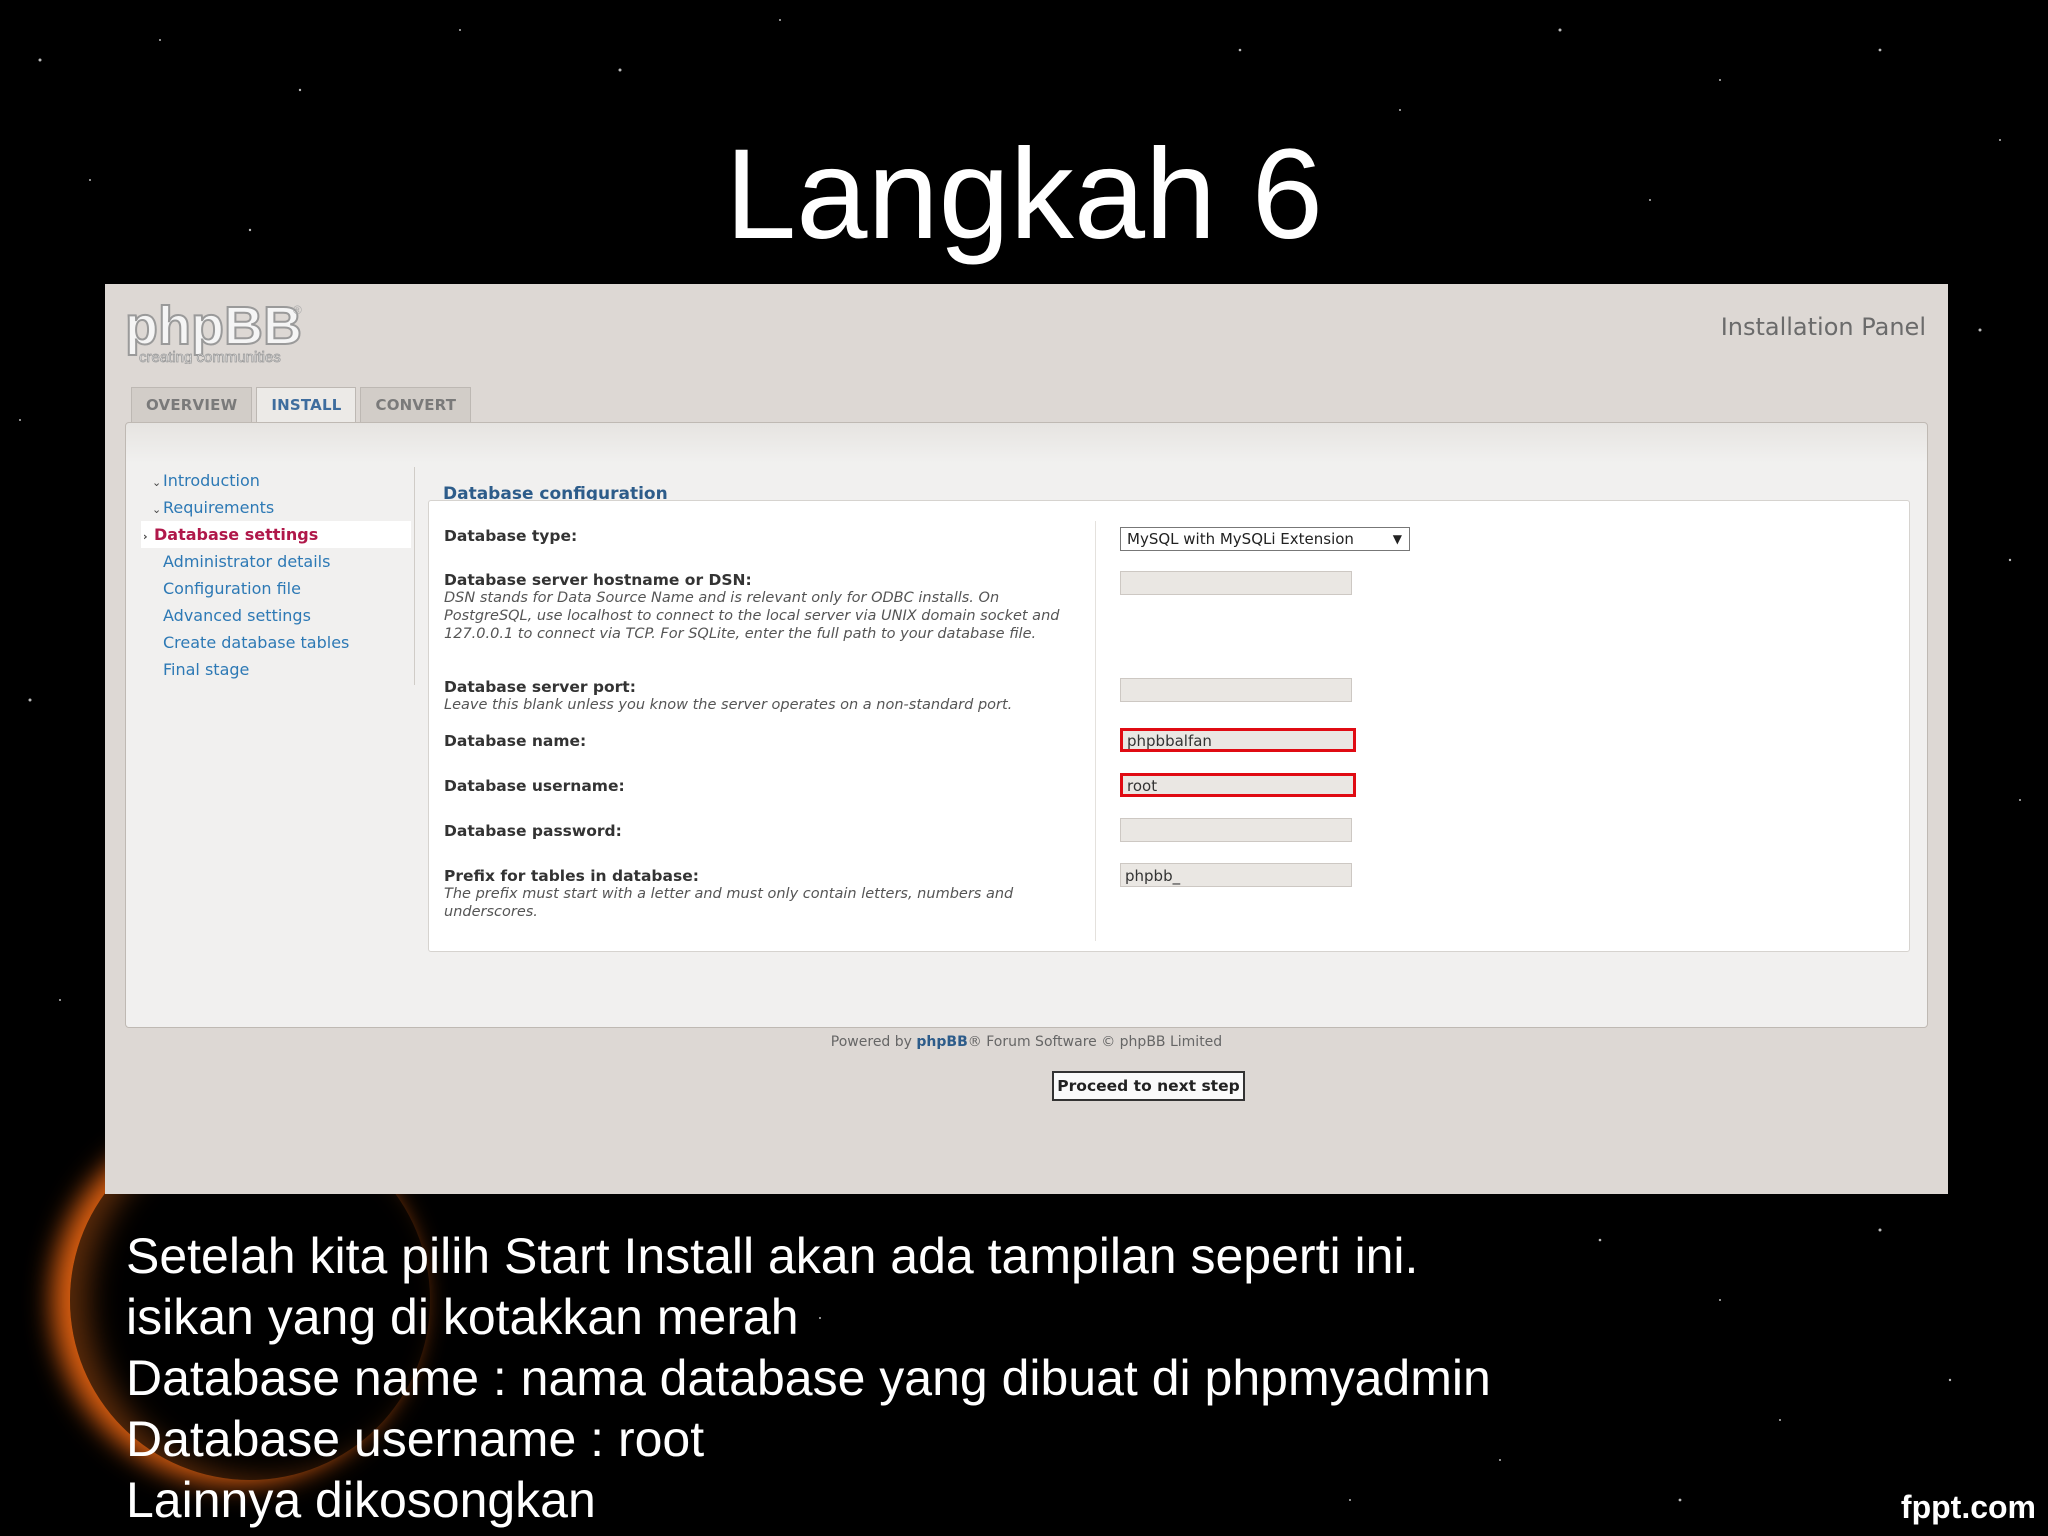 Image resolution: width=2048 pixels, height=1536 pixels. Describe the element at coordinates (414, 576) in the screenshot. I see `menu-divider` at that location.